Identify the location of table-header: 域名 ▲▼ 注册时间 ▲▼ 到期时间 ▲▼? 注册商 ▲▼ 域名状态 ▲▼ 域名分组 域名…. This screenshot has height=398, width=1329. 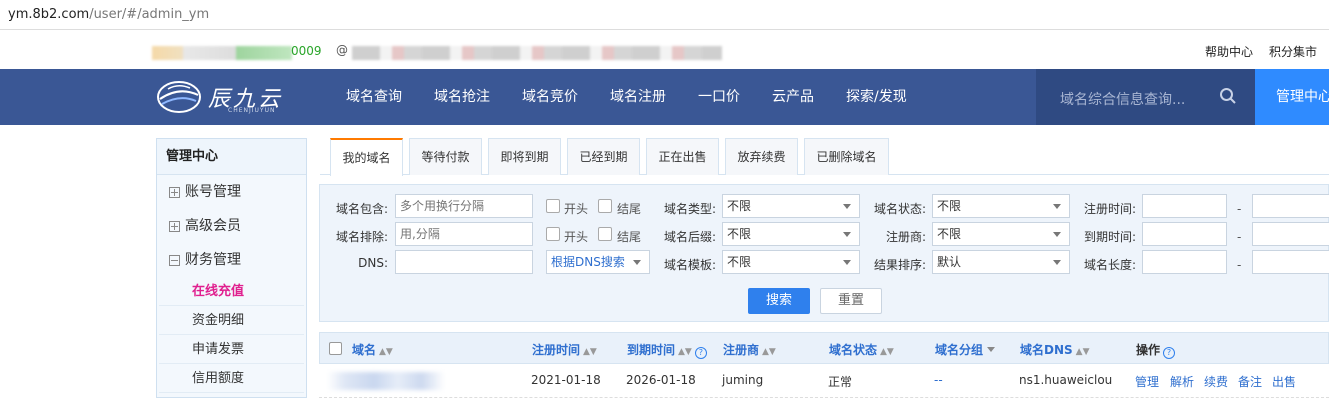
(824, 348).